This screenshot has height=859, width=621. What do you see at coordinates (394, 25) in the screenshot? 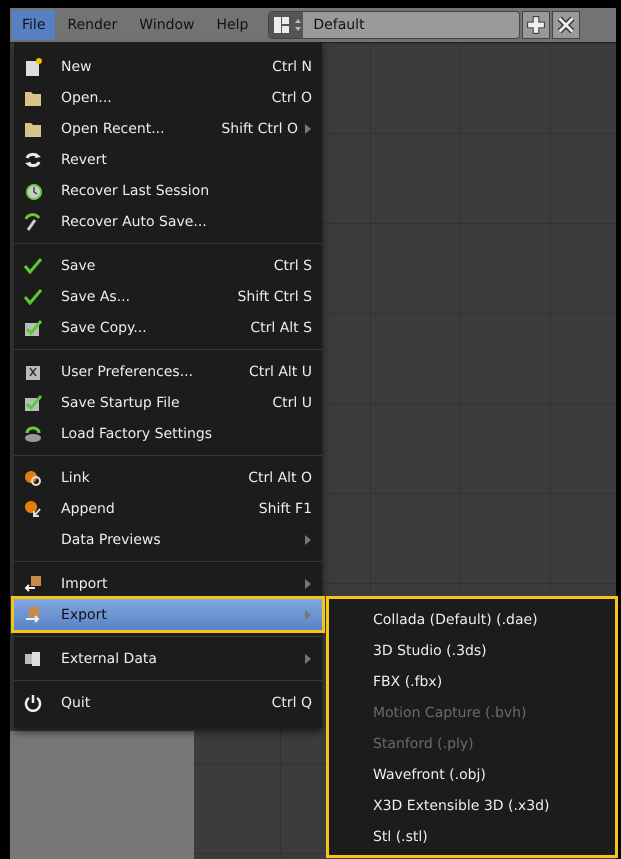
I see `layout-selector: Default` at bounding box center [394, 25].